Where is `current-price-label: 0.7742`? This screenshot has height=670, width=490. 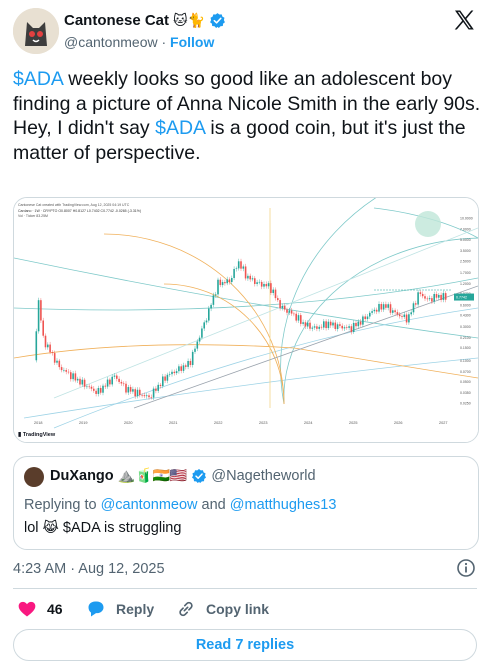
current-price-label: 0.7742 is located at coordinates (461, 298).